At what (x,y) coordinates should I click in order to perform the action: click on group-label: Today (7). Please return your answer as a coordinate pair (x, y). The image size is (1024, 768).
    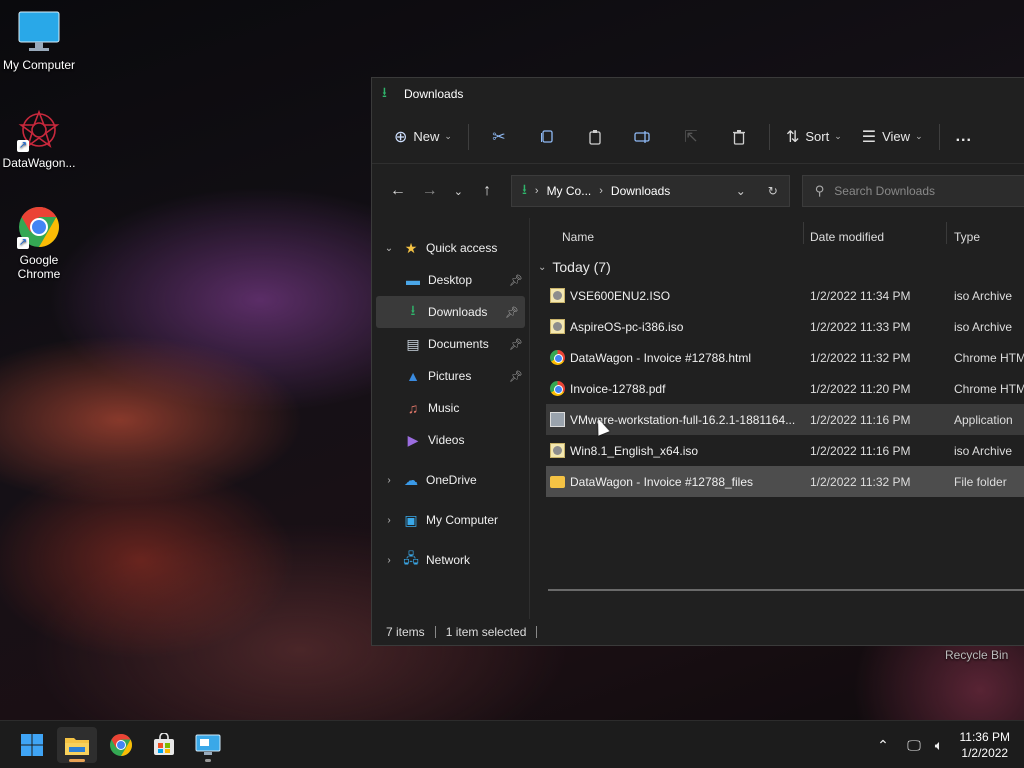
    Looking at the image, I should click on (581, 267).